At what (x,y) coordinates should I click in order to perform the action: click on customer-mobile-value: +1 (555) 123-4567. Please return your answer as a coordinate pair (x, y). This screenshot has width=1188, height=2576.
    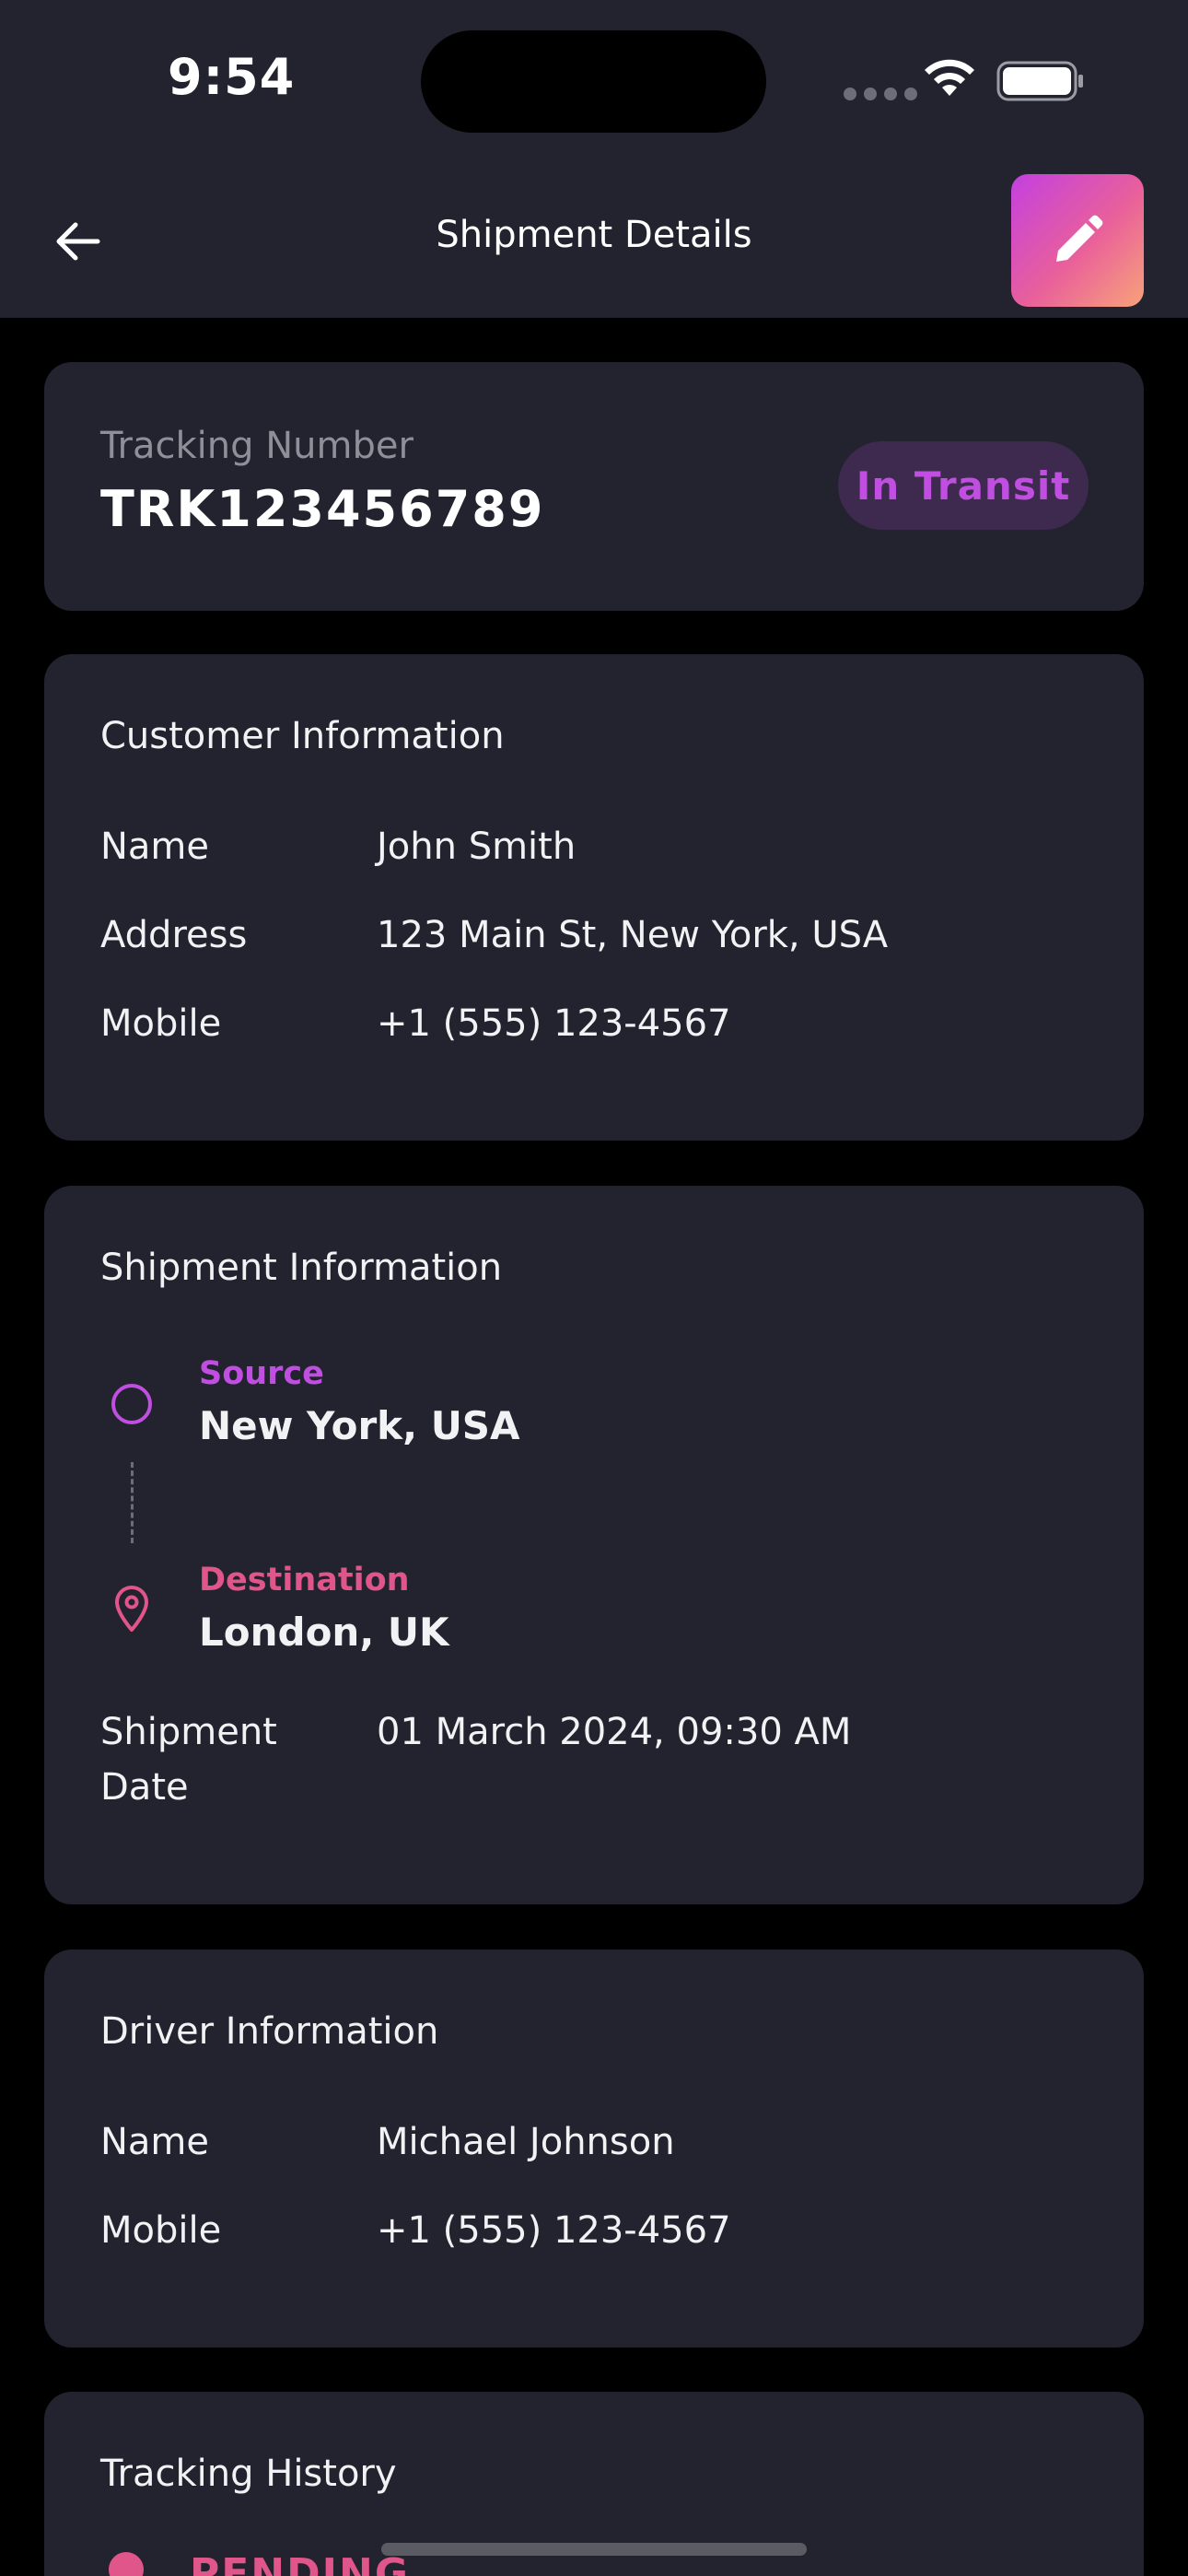
    Looking at the image, I should click on (554, 1023).